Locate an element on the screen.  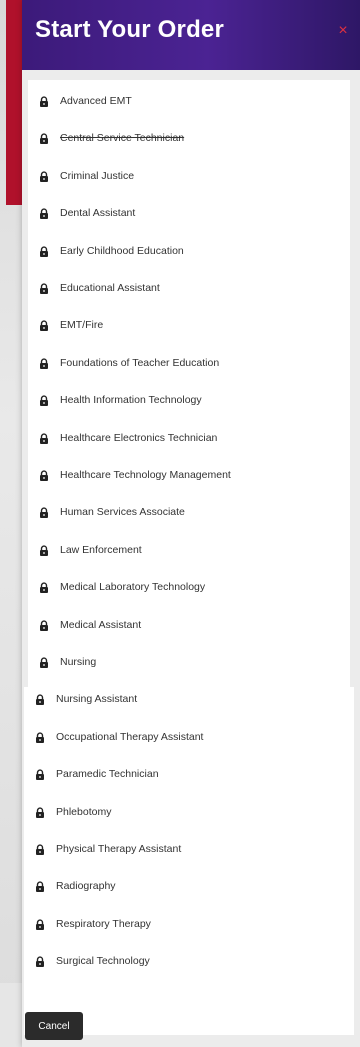
program-label: Healthcare Electronics Technician is located at coordinates (139, 438).